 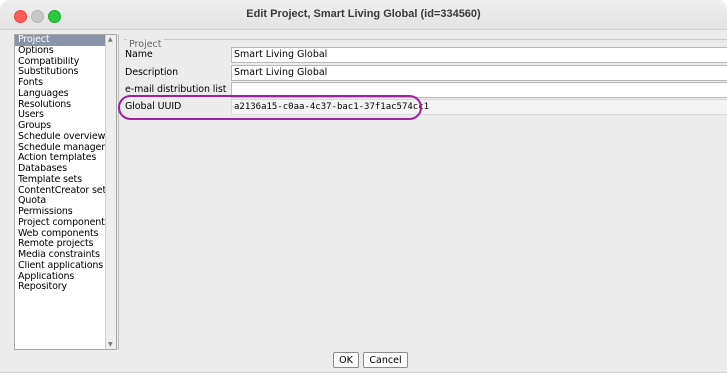 What do you see at coordinates (65, 277) in the screenshot?
I see `sidebar-item-applications: Applications` at bounding box center [65, 277].